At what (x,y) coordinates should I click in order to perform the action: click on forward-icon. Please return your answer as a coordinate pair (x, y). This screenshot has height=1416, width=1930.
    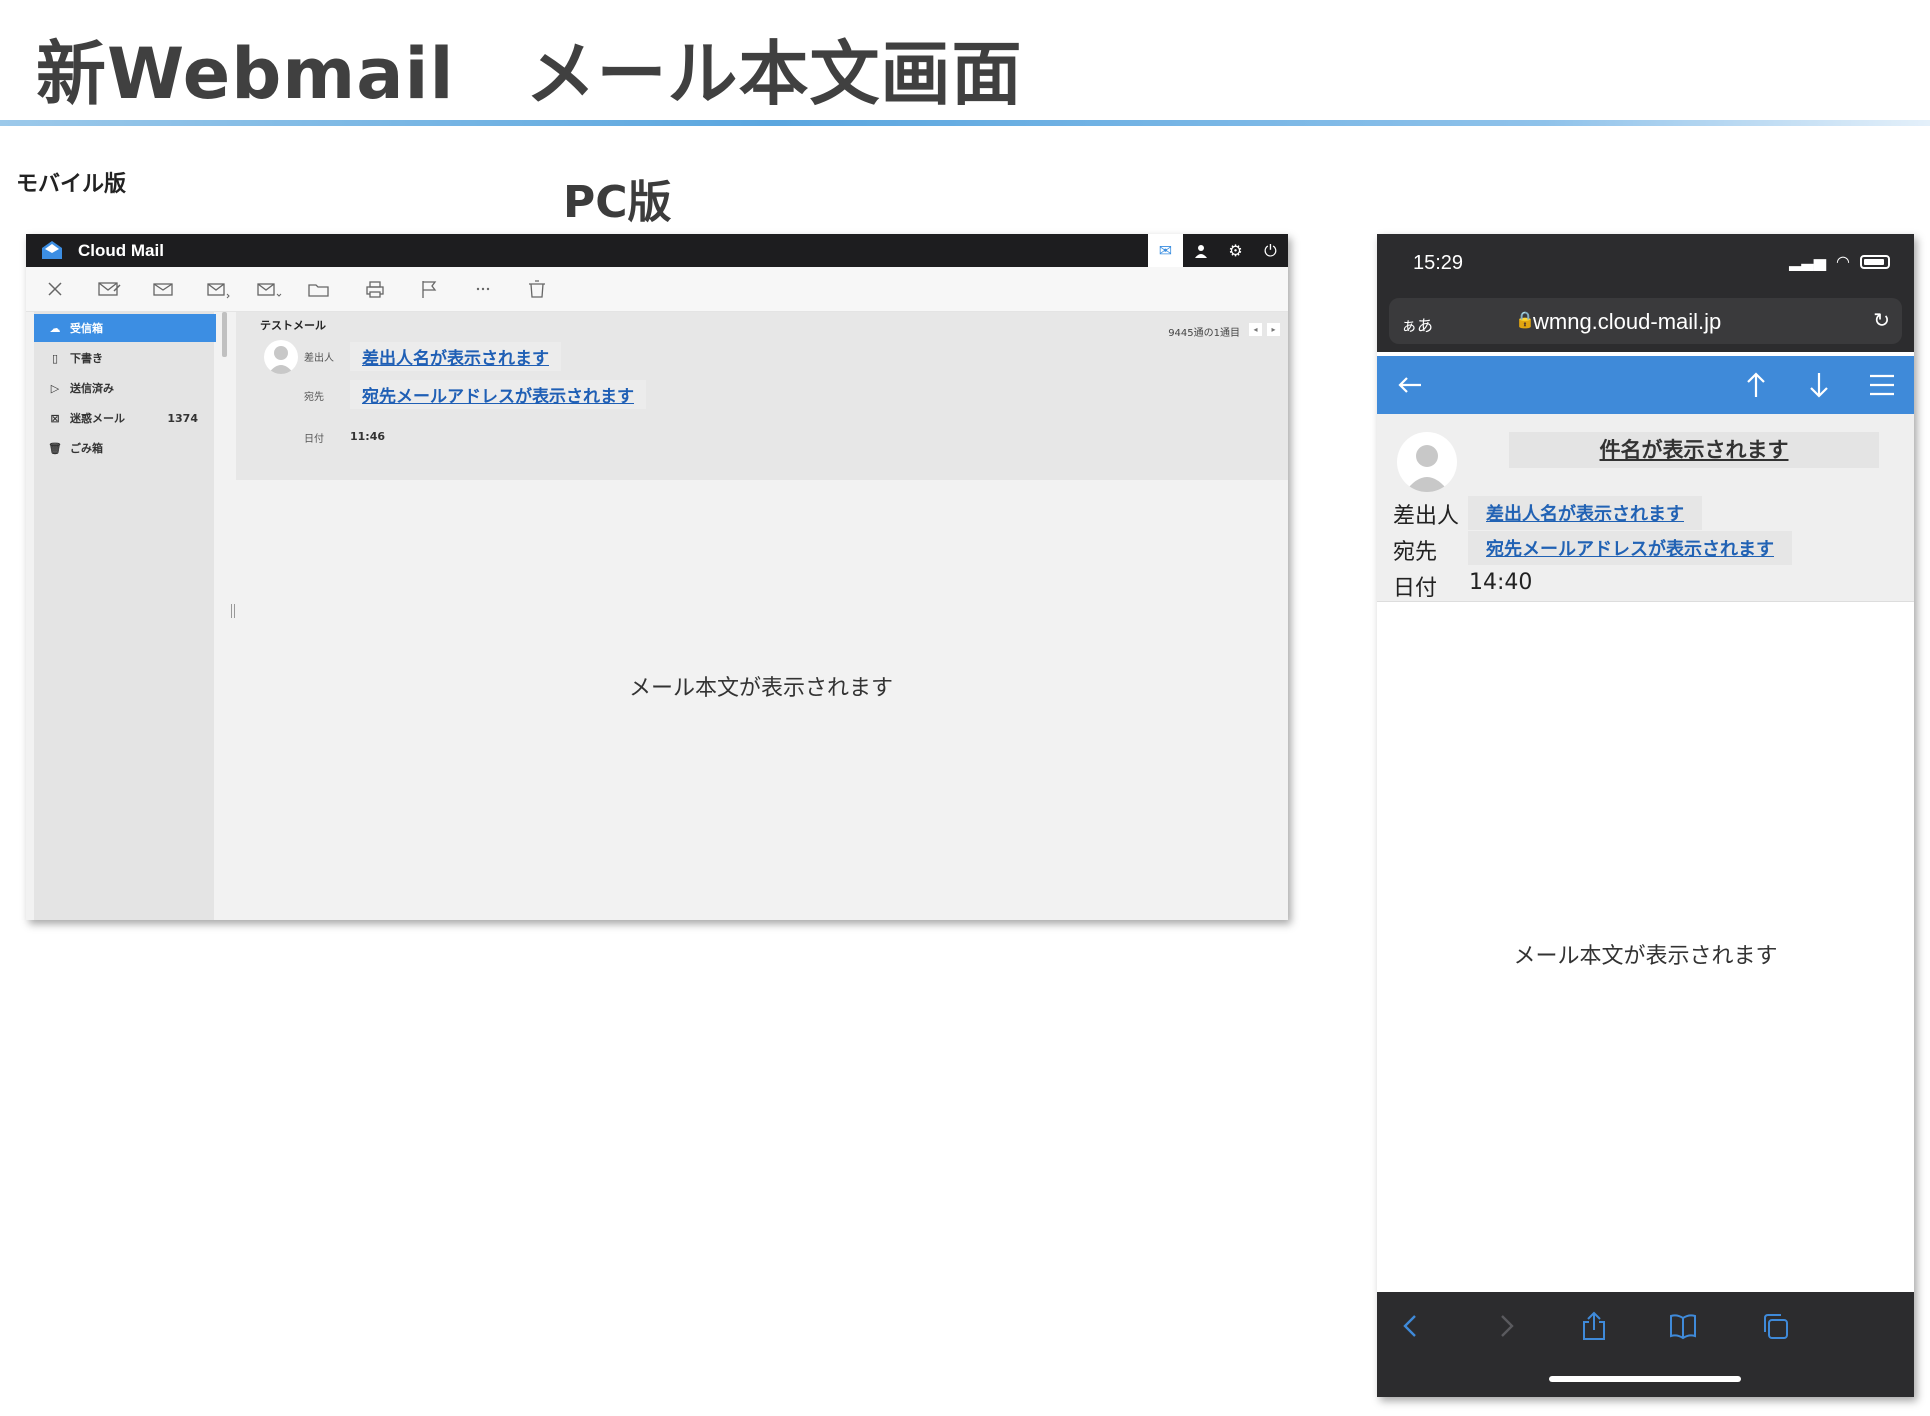
    Looking at the image, I should click on (269, 289).